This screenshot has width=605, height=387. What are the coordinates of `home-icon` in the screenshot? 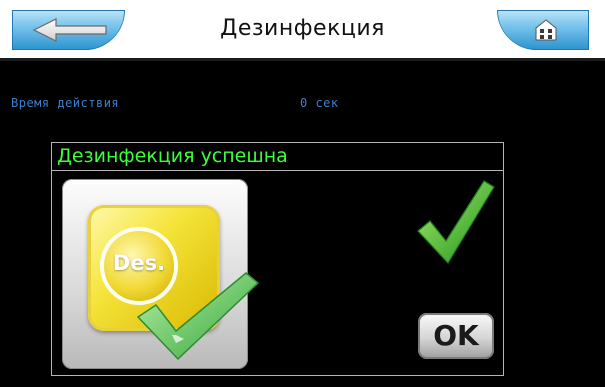 It's located at (546, 30).